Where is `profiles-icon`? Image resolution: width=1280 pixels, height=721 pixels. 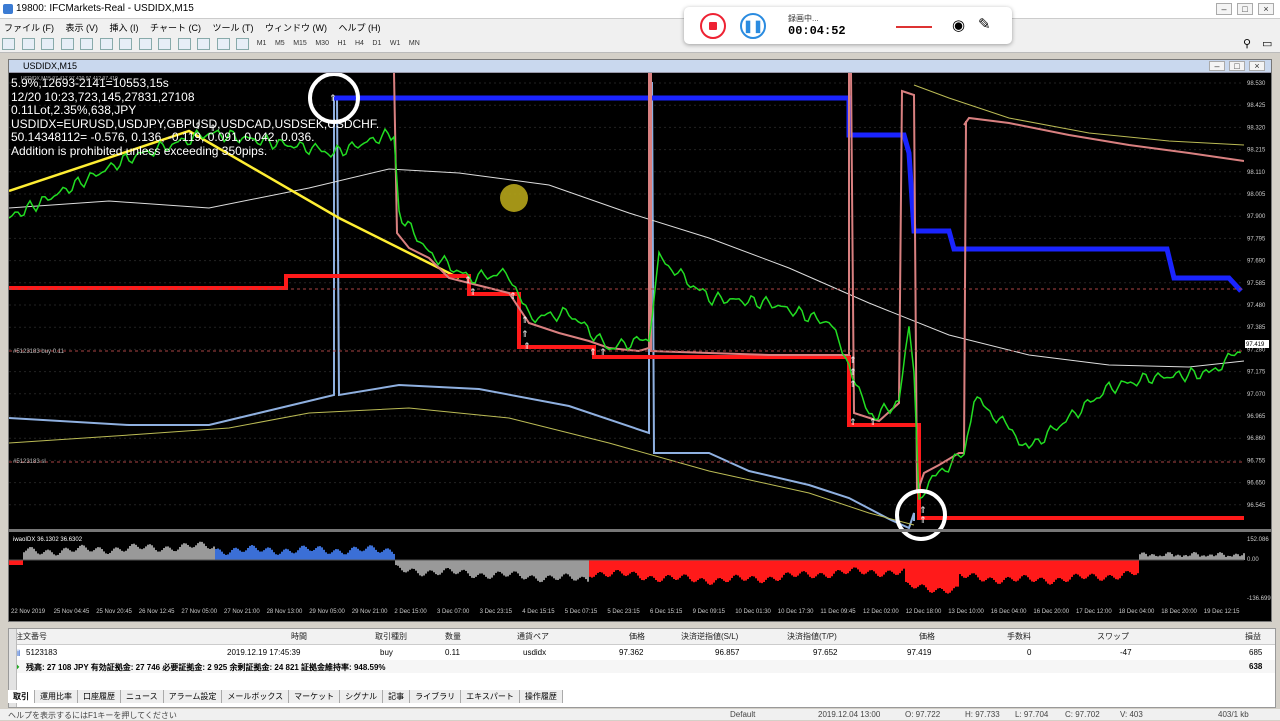 profiles-icon is located at coordinates (28, 44).